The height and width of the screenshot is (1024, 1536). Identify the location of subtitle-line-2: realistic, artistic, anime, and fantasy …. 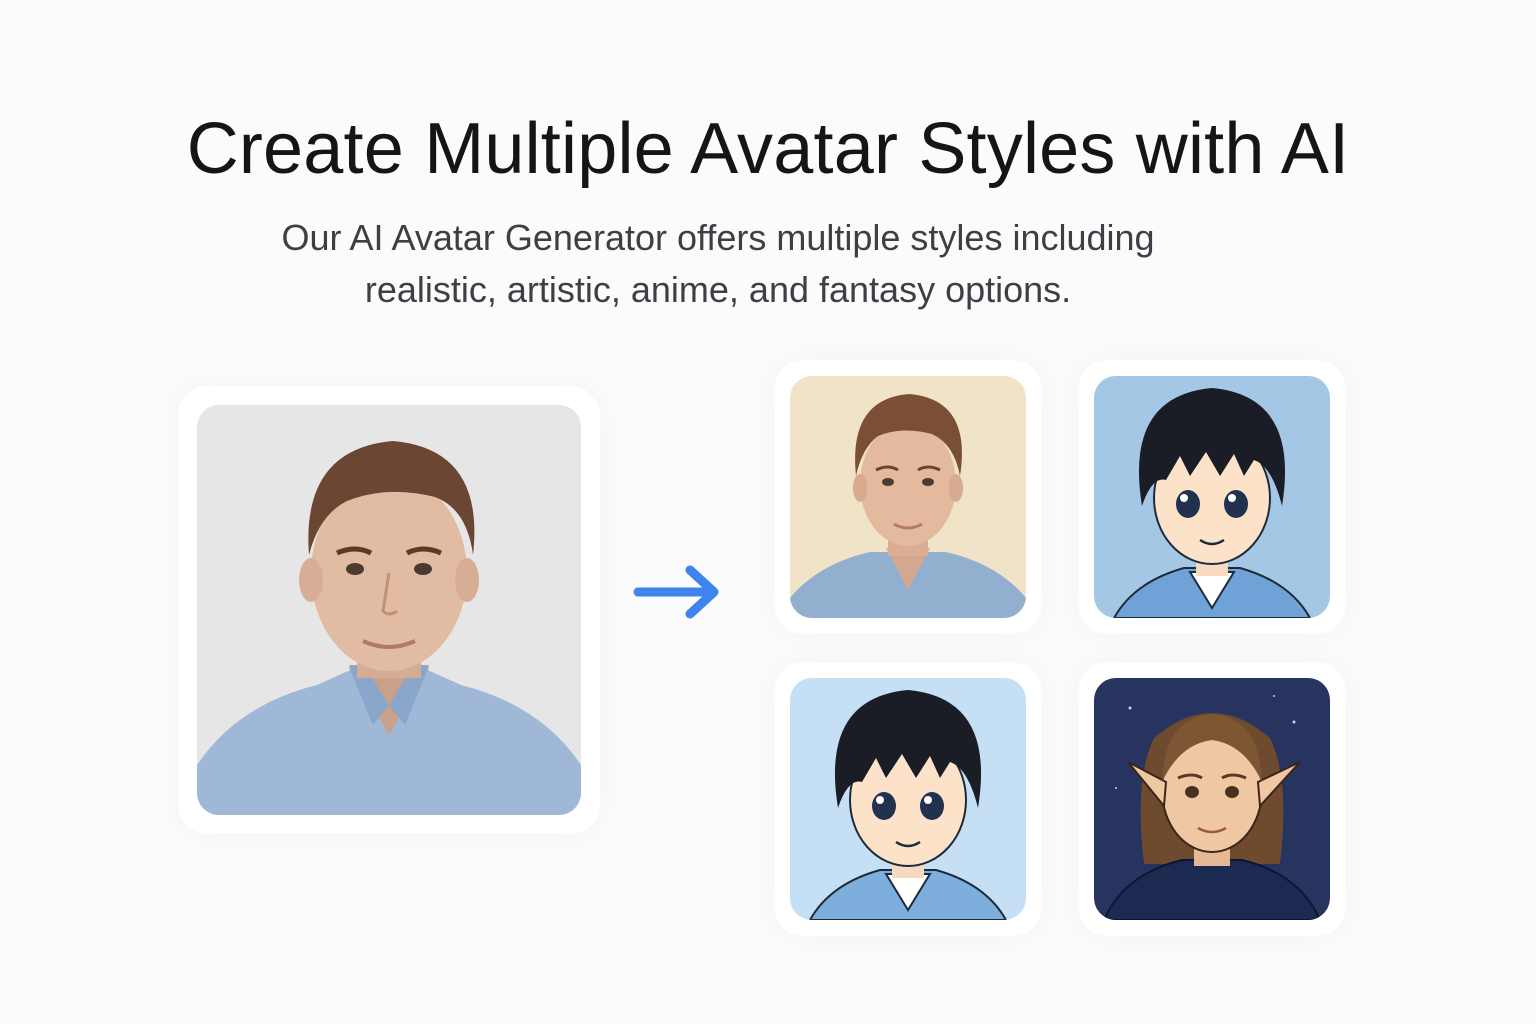
(718, 289).